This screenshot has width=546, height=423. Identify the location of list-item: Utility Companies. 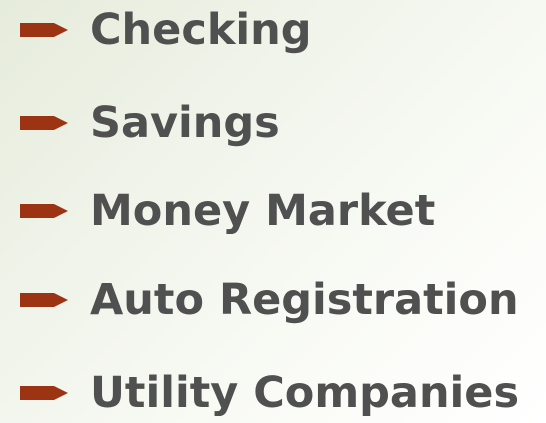
(273, 393).